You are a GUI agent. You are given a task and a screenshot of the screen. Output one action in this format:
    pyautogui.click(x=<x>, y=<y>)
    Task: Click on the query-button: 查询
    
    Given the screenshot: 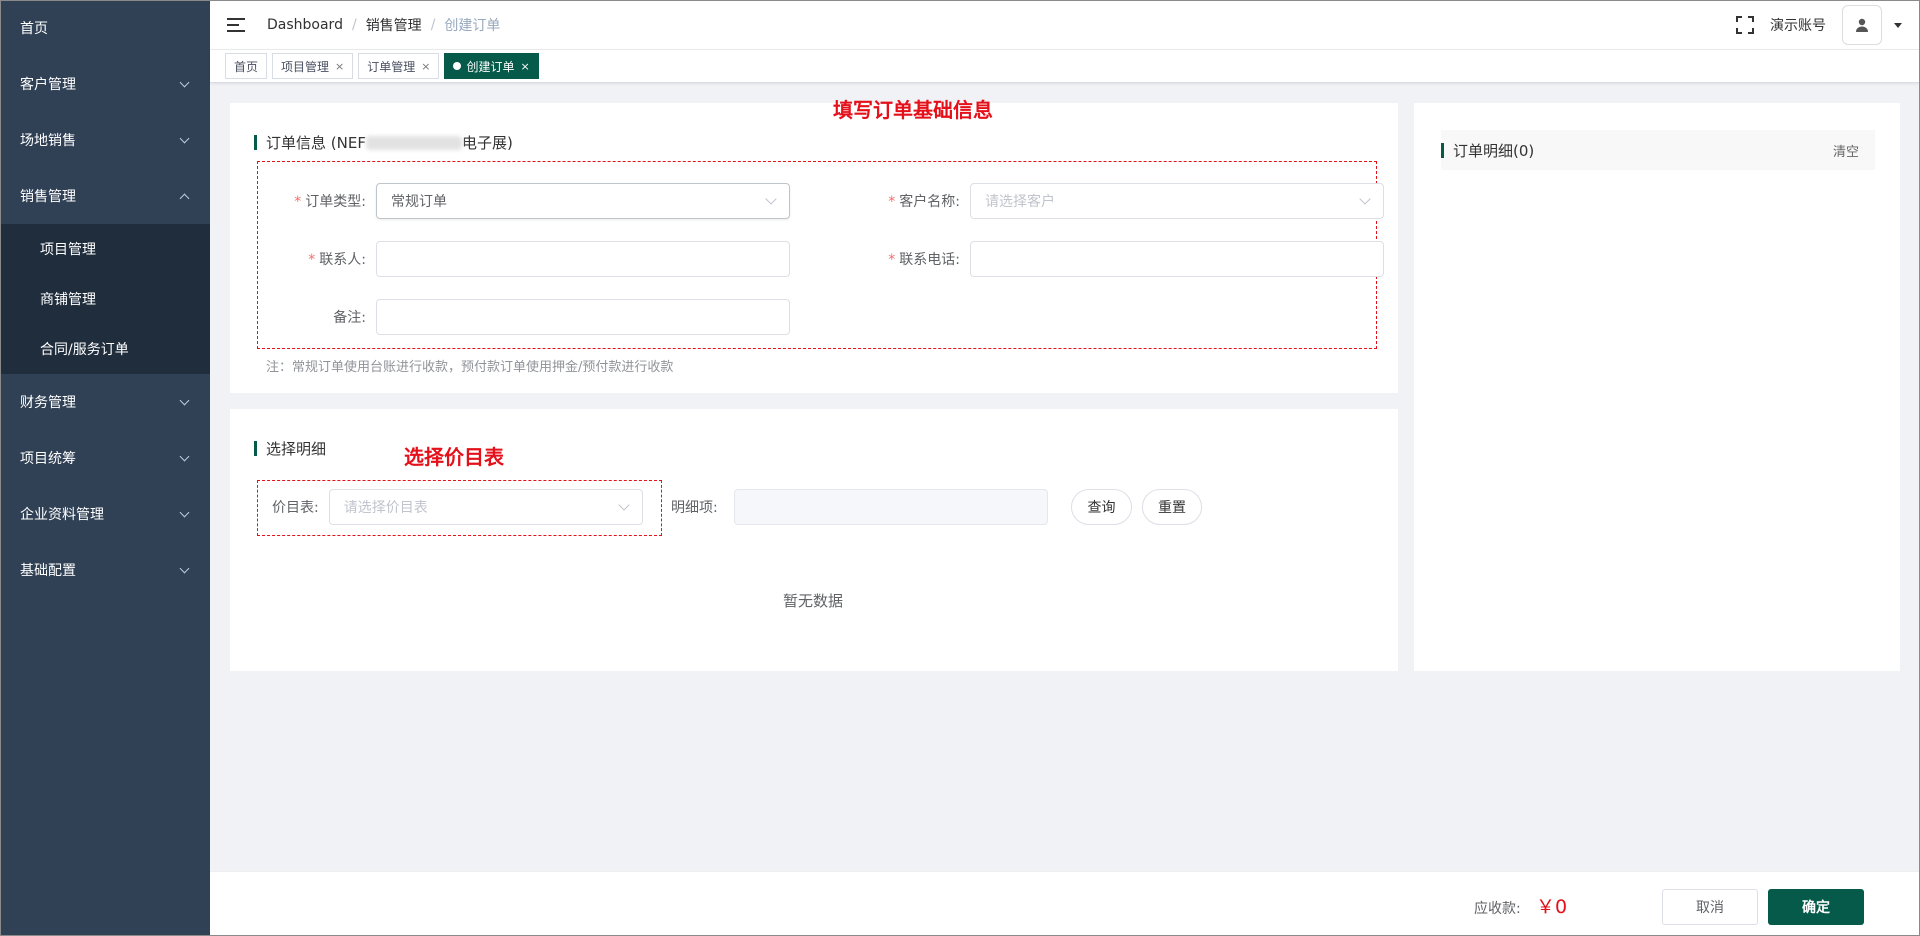 What is the action you would take?
    pyautogui.click(x=1101, y=507)
    